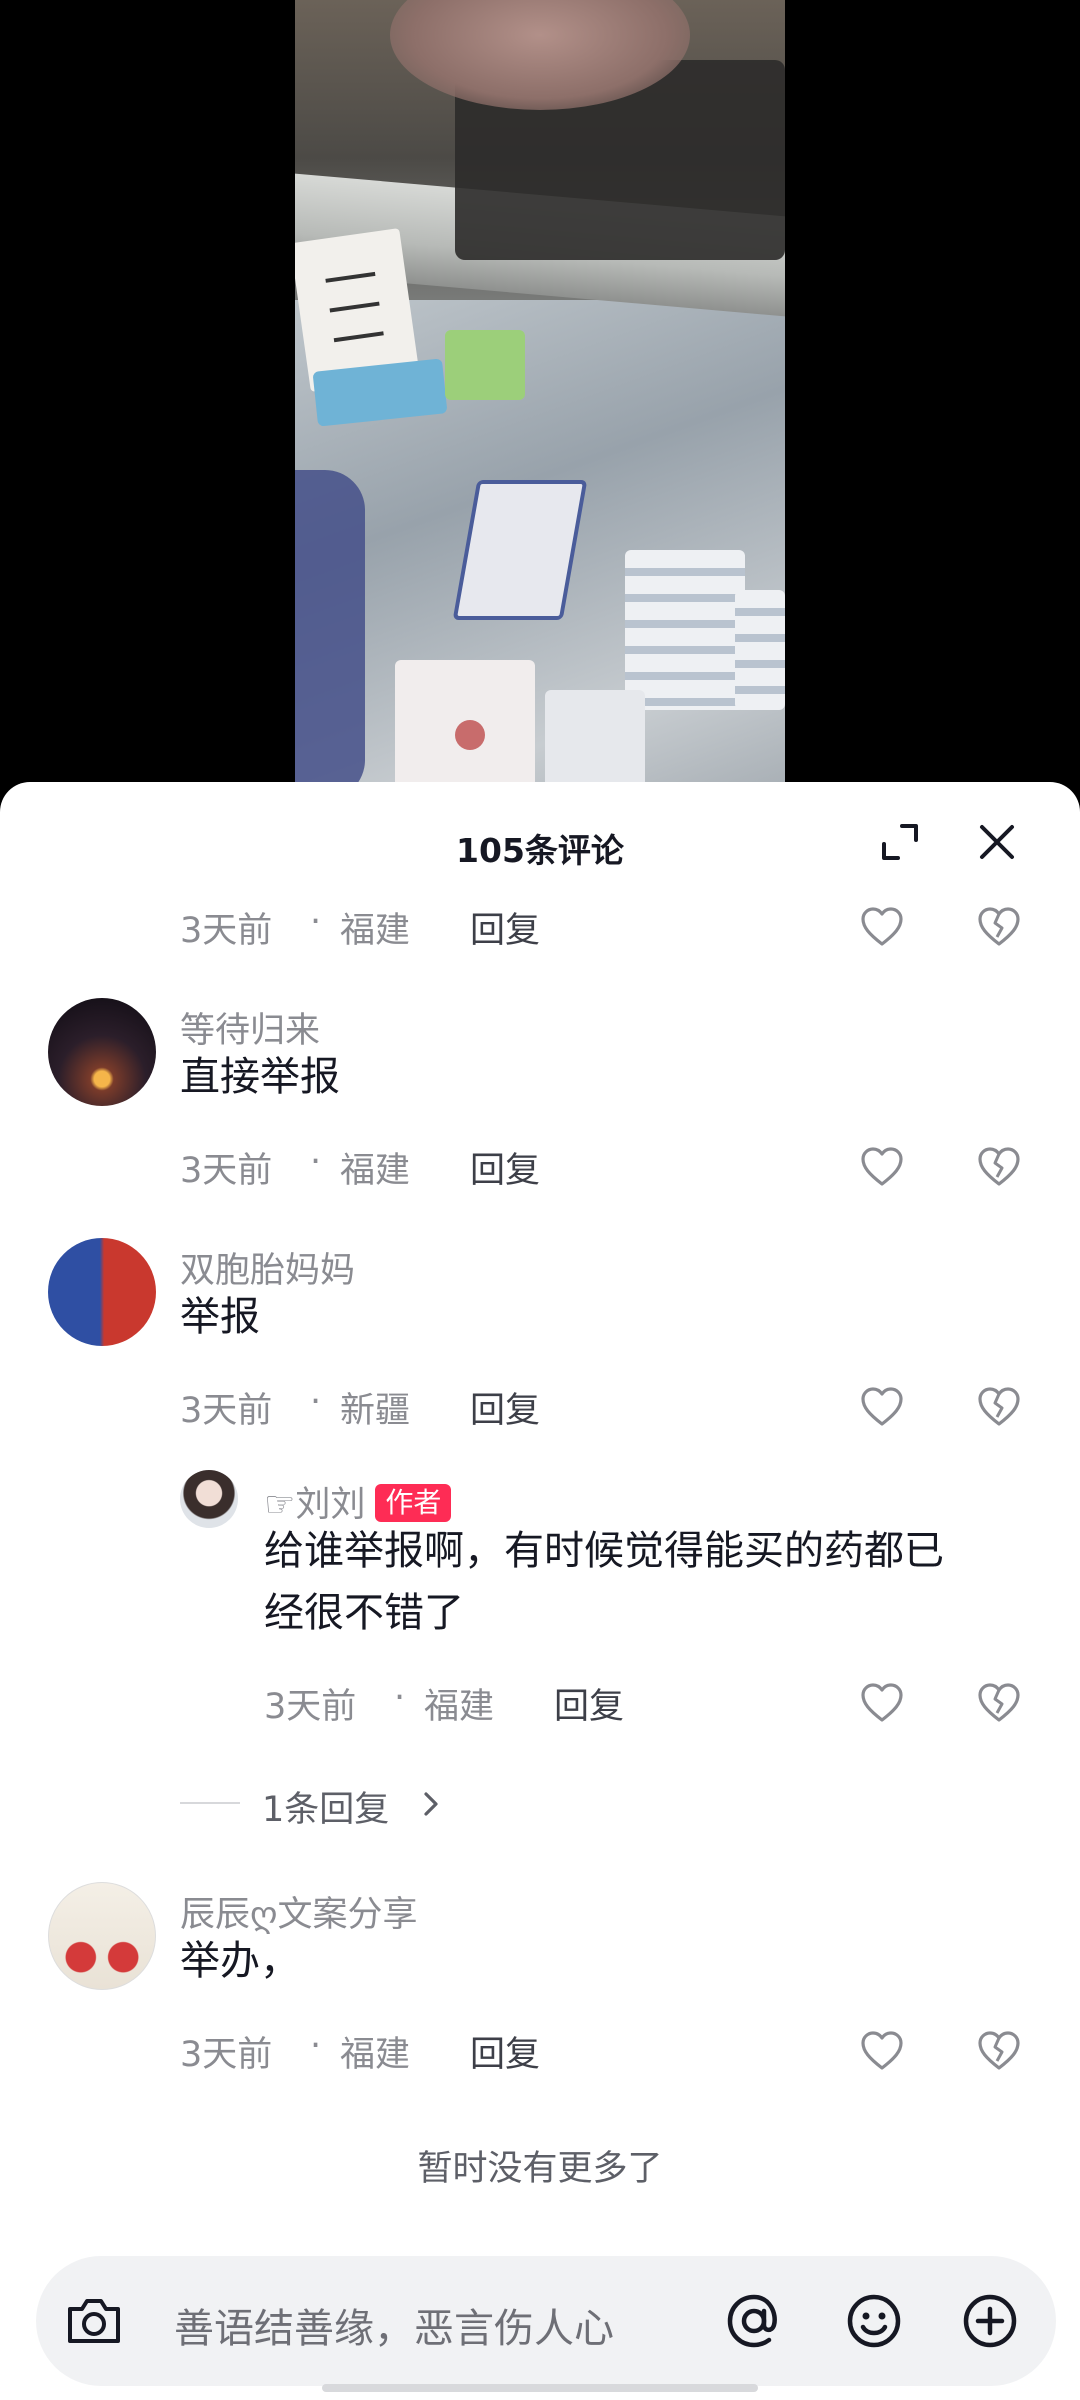 The width and height of the screenshot is (1080, 2400). What do you see at coordinates (685, 630) in the screenshot?
I see `video-pill-blister` at bounding box center [685, 630].